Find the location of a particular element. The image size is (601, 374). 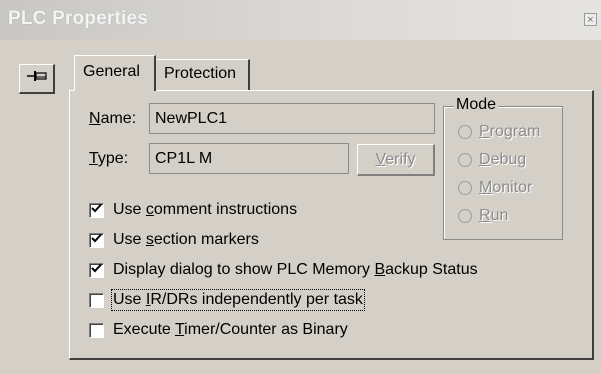

pin-button is located at coordinates (37, 79).